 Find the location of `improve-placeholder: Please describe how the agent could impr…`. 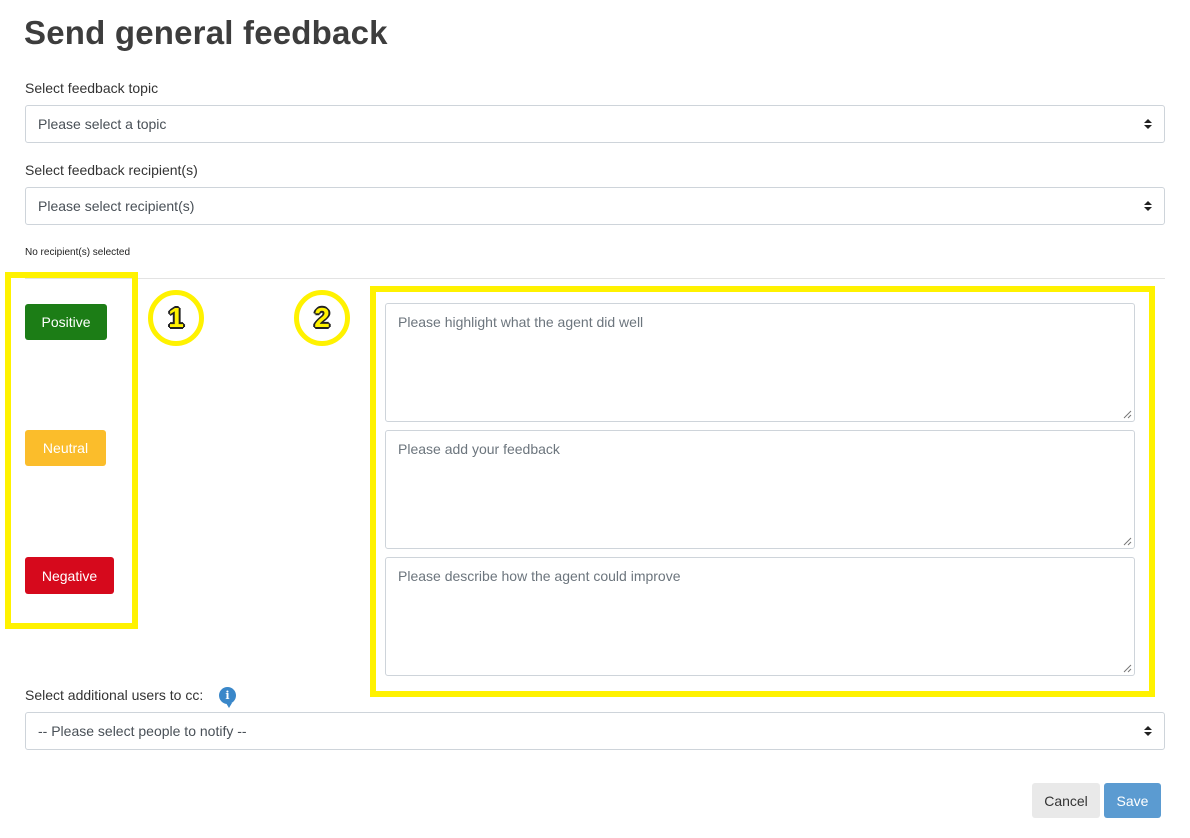

improve-placeholder: Please describe how the agent could impr… is located at coordinates (539, 576).